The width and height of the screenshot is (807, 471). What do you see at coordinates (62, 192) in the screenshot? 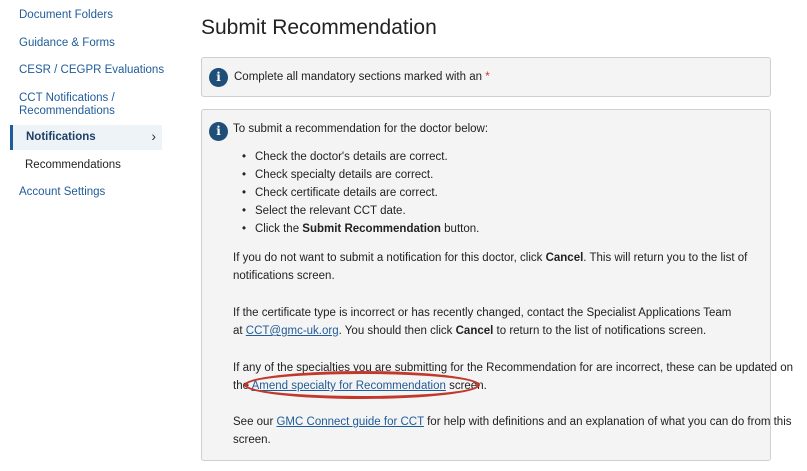
I see `sidebar-item-account-settings: Account Settings` at bounding box center [62, 192].